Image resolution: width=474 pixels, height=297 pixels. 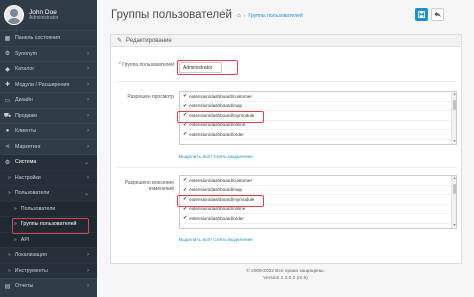 I want to click on breadcrumb-link: Группы пользователей, so click(x=275, y=16).